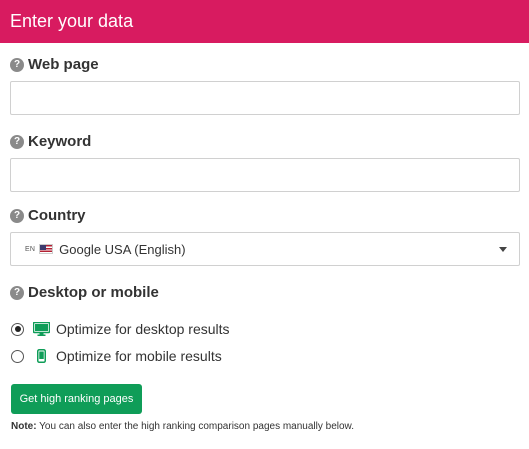  What do you see at coordinates (57, 215) in the screenshot?
I see `country-label-text: Country` at bounding box center [57, 215].